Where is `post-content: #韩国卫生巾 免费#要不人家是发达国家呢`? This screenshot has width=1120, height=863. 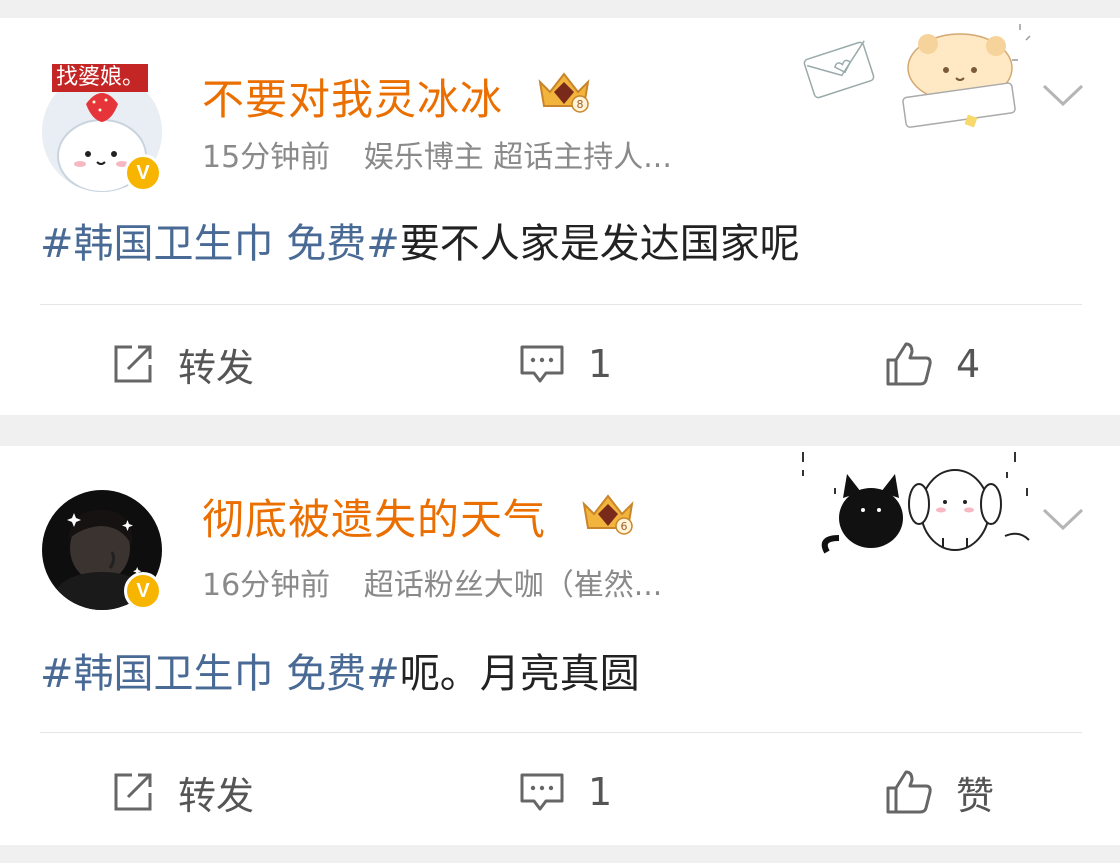 post-content: #韩国卫生巾 免费#要不人家是发达国家呢 is located at coordinates (420, 244).